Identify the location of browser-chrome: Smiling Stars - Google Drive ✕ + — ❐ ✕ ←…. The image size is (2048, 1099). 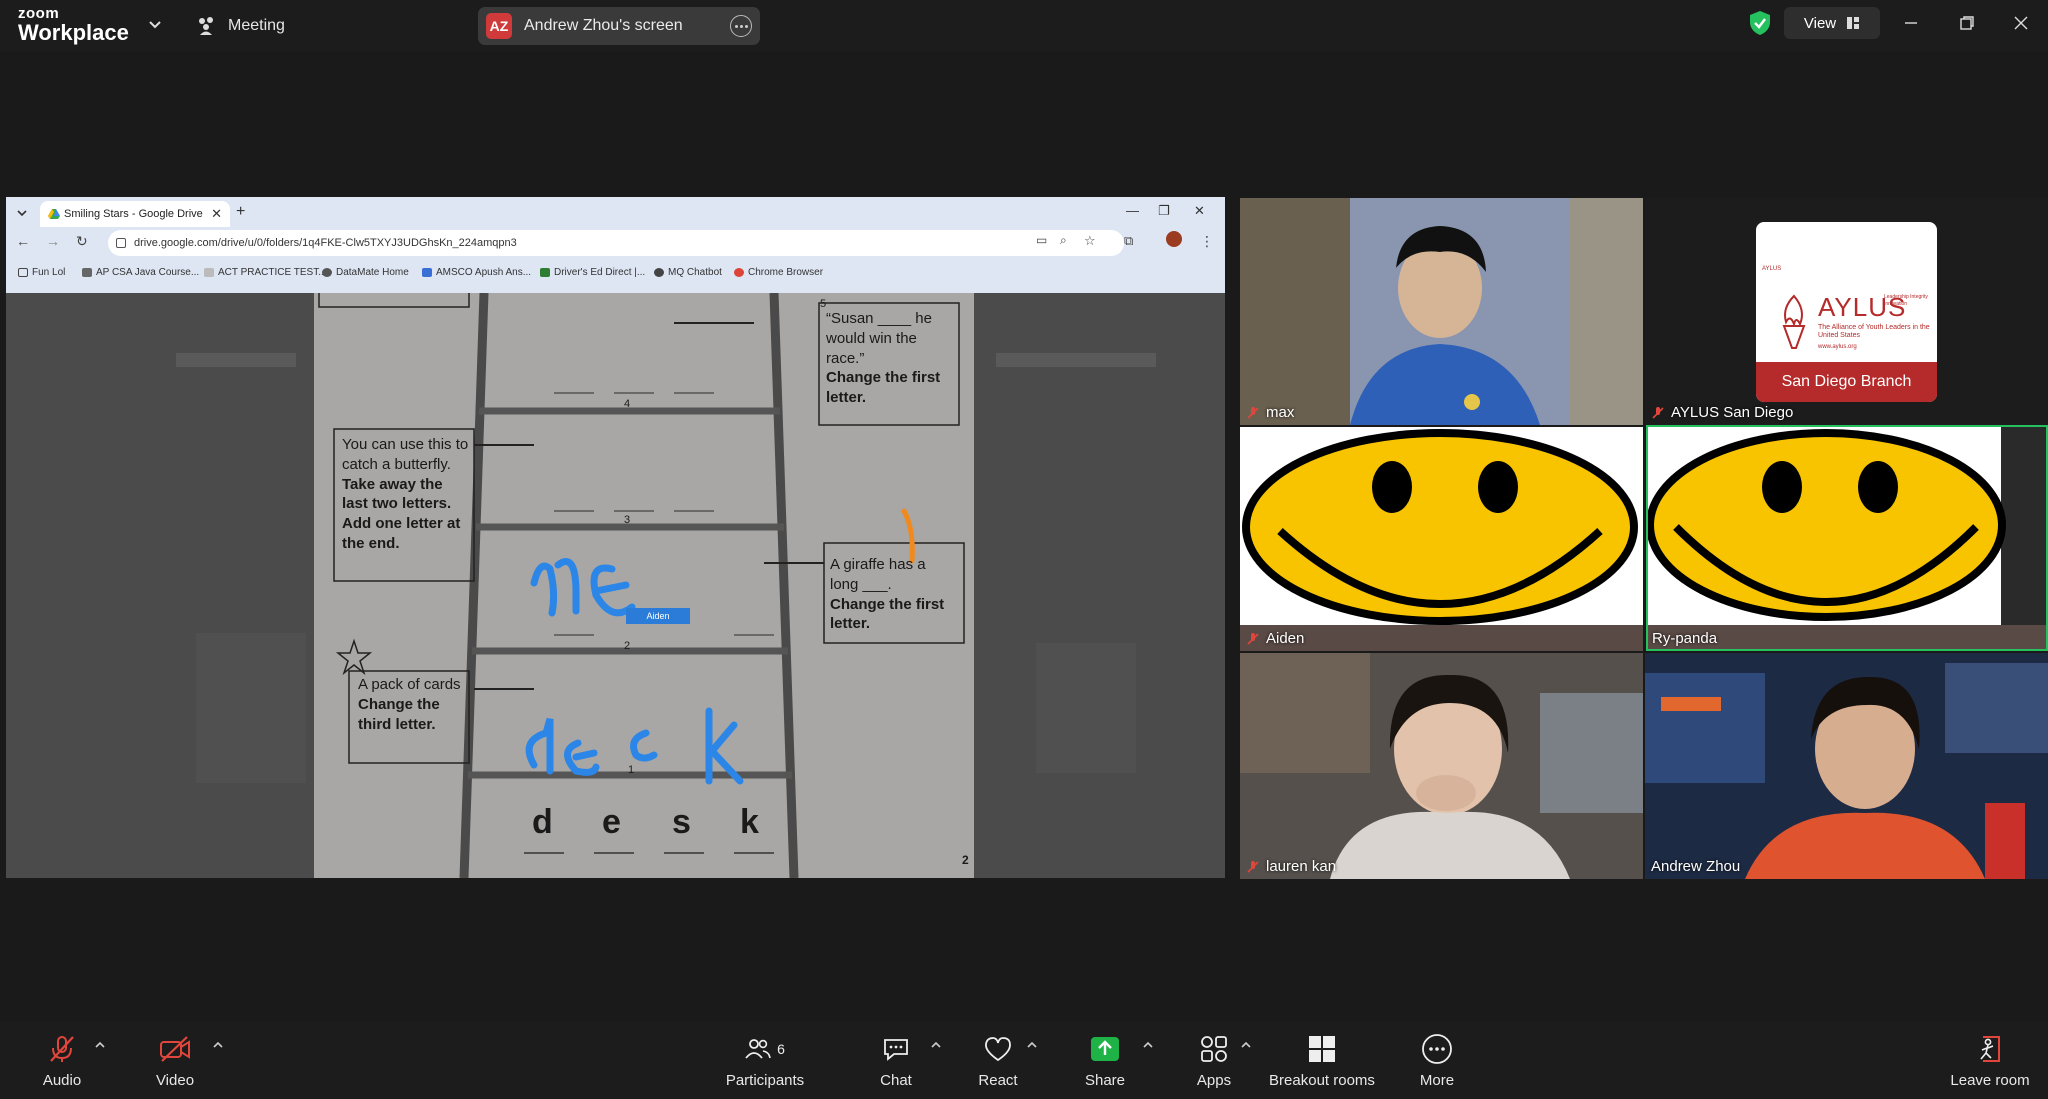
(615, 245).